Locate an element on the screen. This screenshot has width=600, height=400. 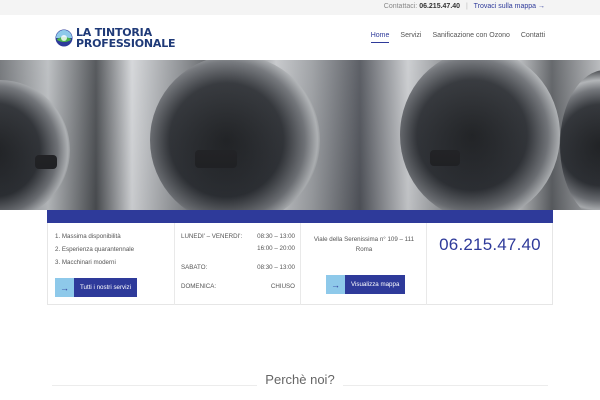
section-title: Perchè noi? is located at coordinates (300, 379).